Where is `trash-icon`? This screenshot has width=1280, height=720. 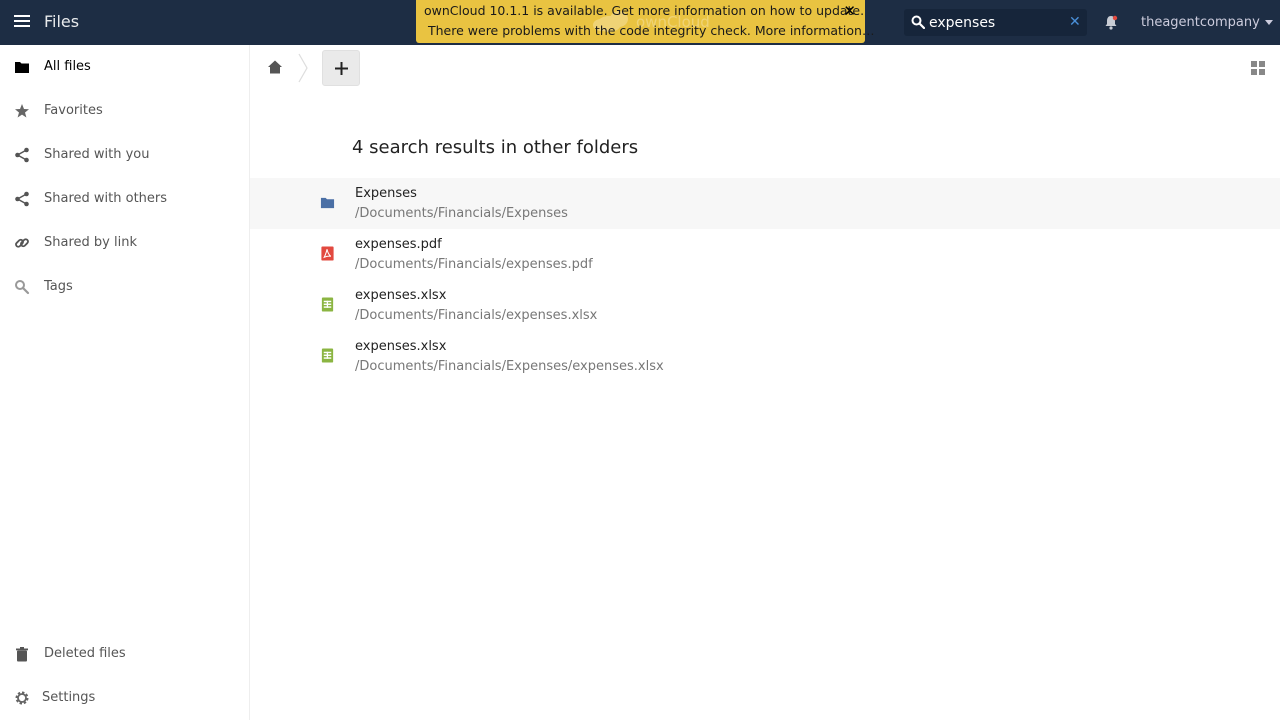 trash-icon is located at coordinates (22, 654).